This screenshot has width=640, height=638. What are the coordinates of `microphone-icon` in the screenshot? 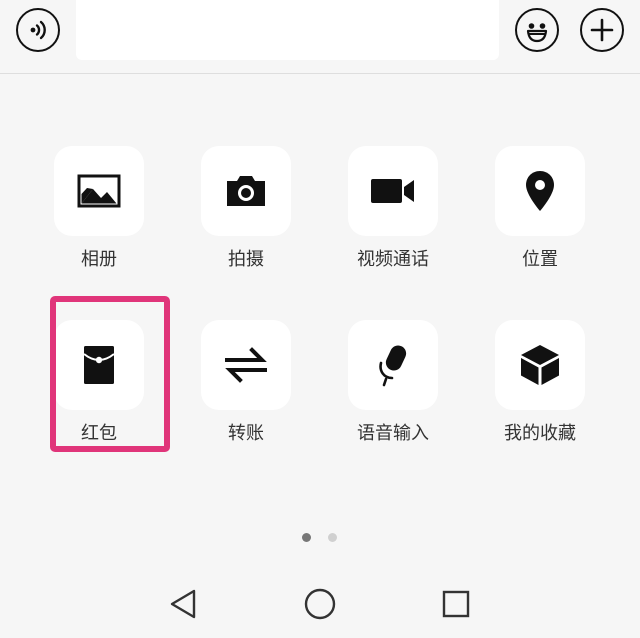 It's located at (393, 366).